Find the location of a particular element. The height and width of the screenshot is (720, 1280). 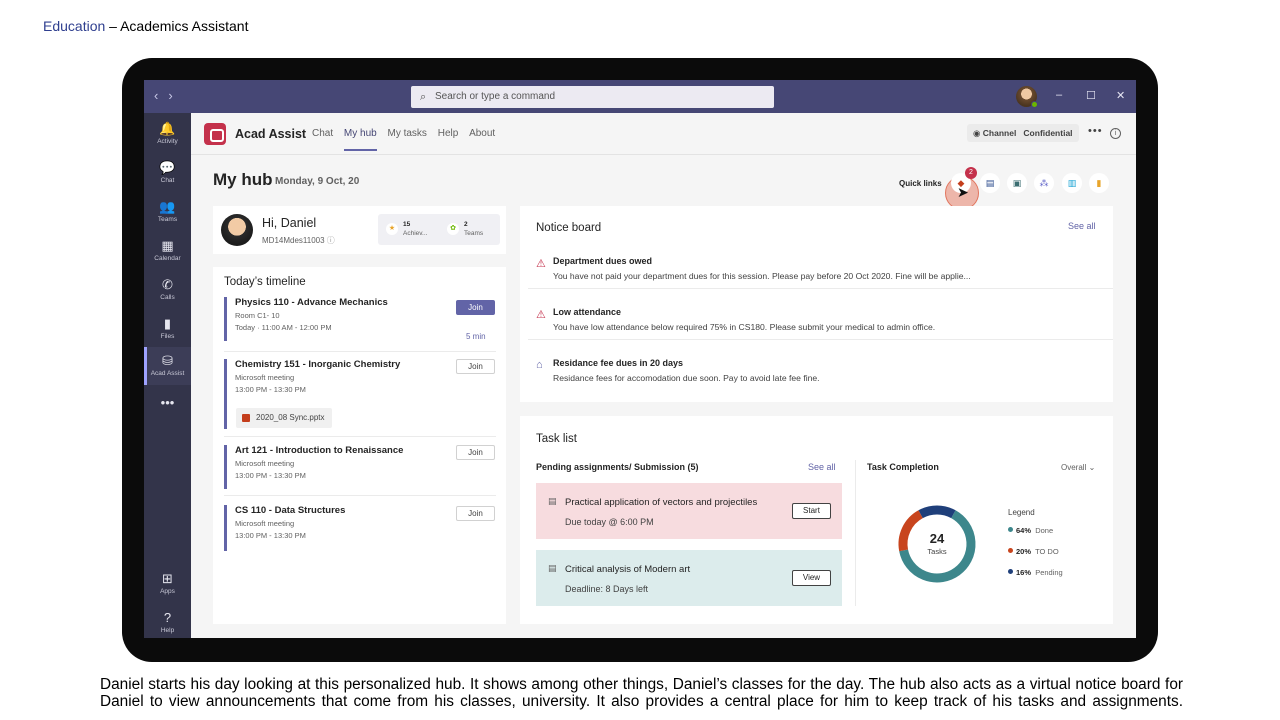

close-button: ✕ is located at coordinates (1120, 95).